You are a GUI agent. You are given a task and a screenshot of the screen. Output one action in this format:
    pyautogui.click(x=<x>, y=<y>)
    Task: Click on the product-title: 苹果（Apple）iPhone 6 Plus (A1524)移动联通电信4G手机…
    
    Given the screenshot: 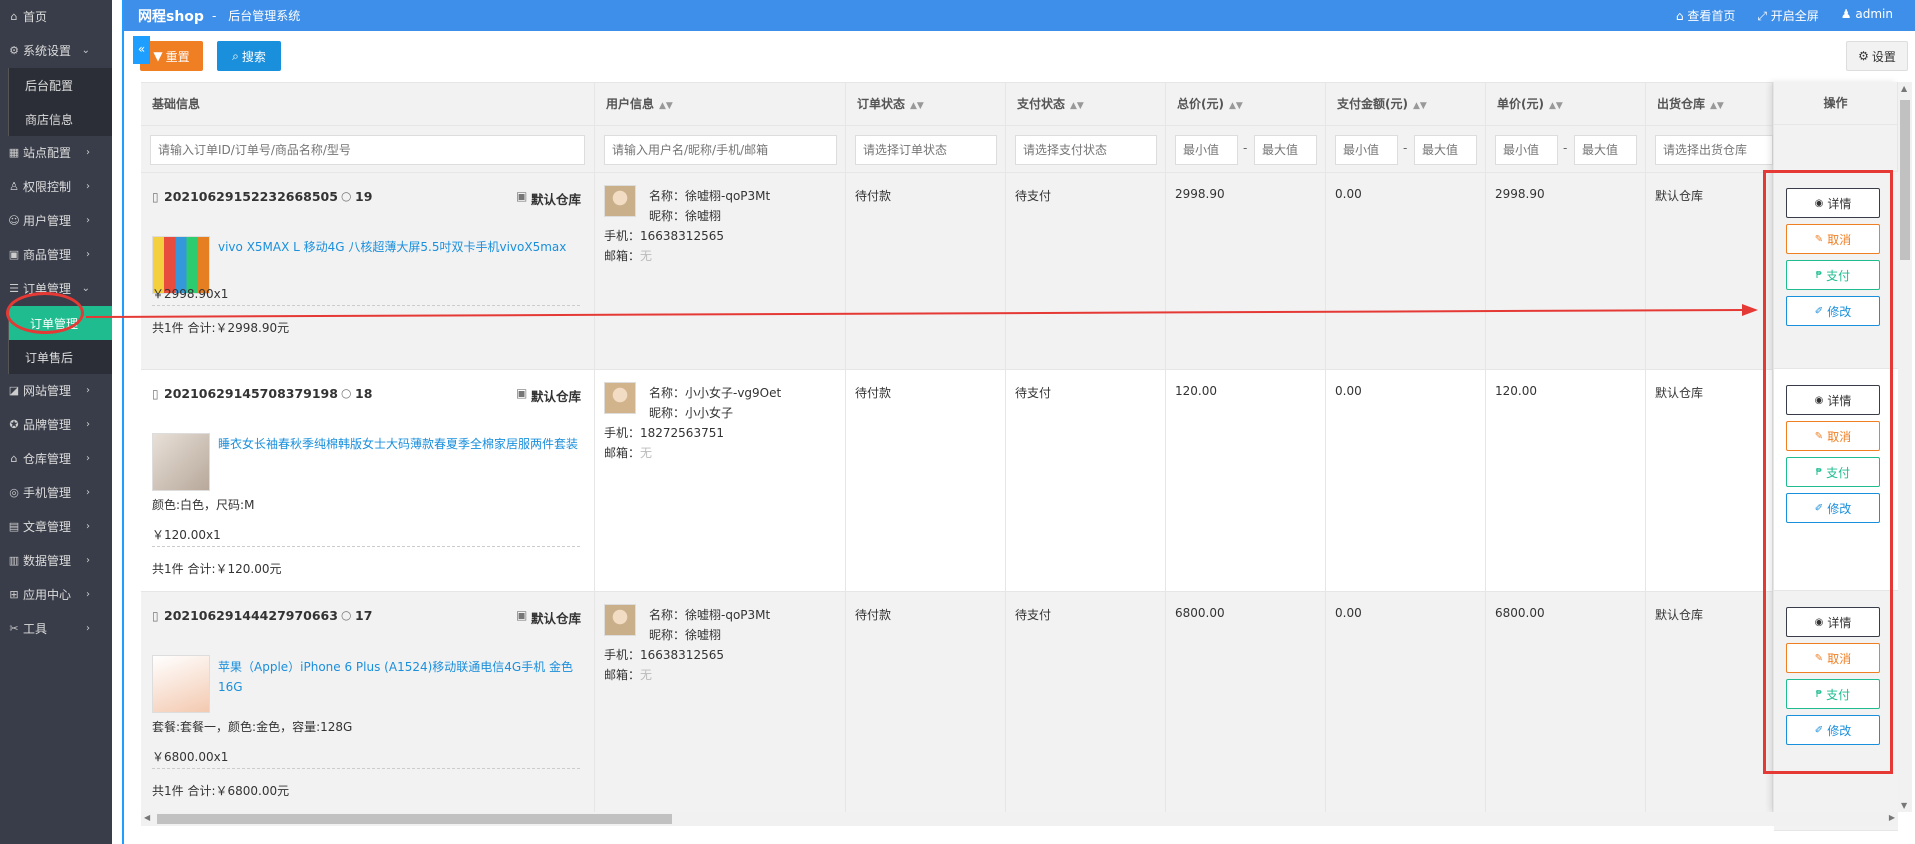 What is the action you would take?
    pyautogui.click(x=399, y=677)
    